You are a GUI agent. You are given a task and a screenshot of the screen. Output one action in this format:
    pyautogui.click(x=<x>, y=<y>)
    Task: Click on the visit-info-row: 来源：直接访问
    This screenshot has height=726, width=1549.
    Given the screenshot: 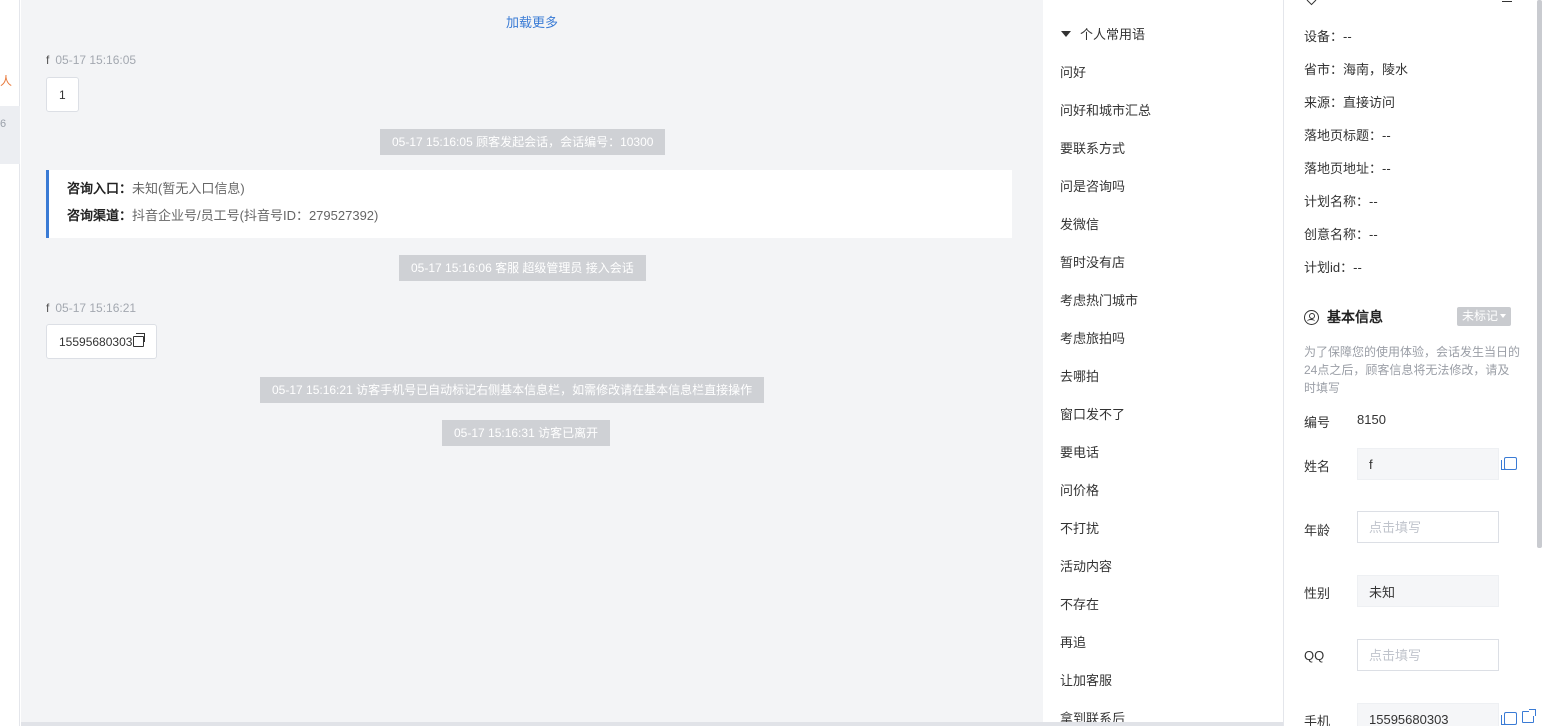 What is the action you would take?
    pyautogui.click(x=1349, y=101)
    